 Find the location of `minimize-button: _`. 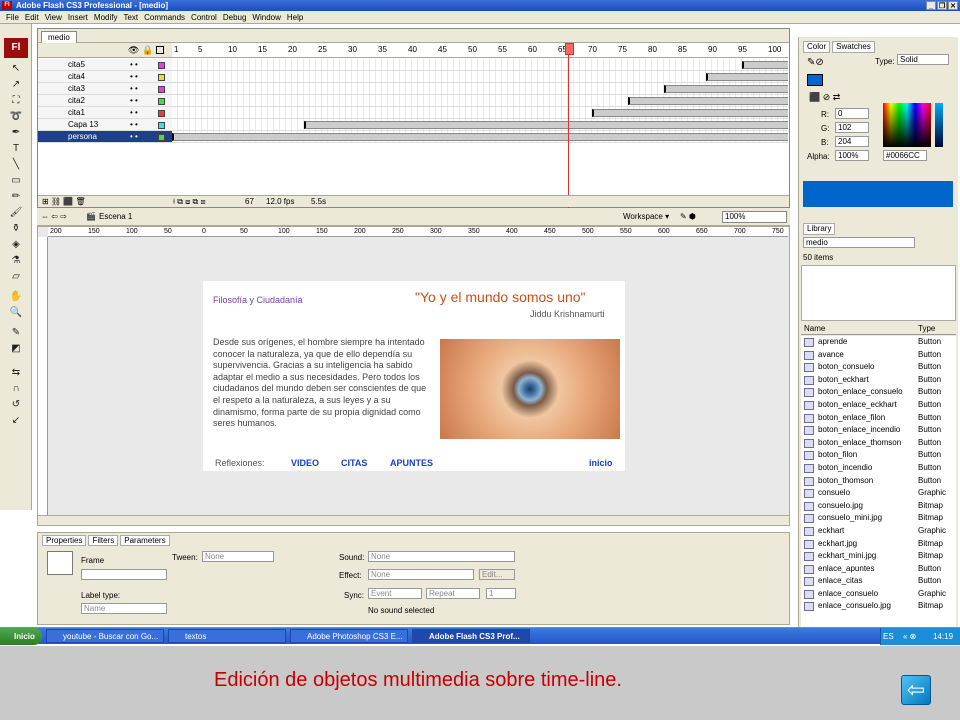

minimize-button: _ is located at coordinates (931, 5).